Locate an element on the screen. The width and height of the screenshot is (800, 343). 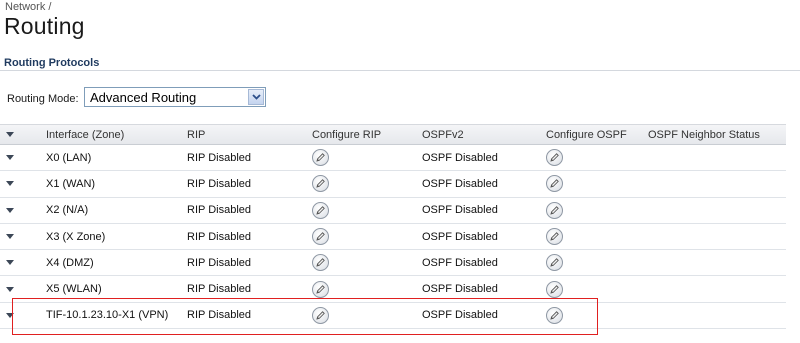
table-row: X1 (WAN) RIP Disabled OSPF Disabled is located at coordinates (393, 184).